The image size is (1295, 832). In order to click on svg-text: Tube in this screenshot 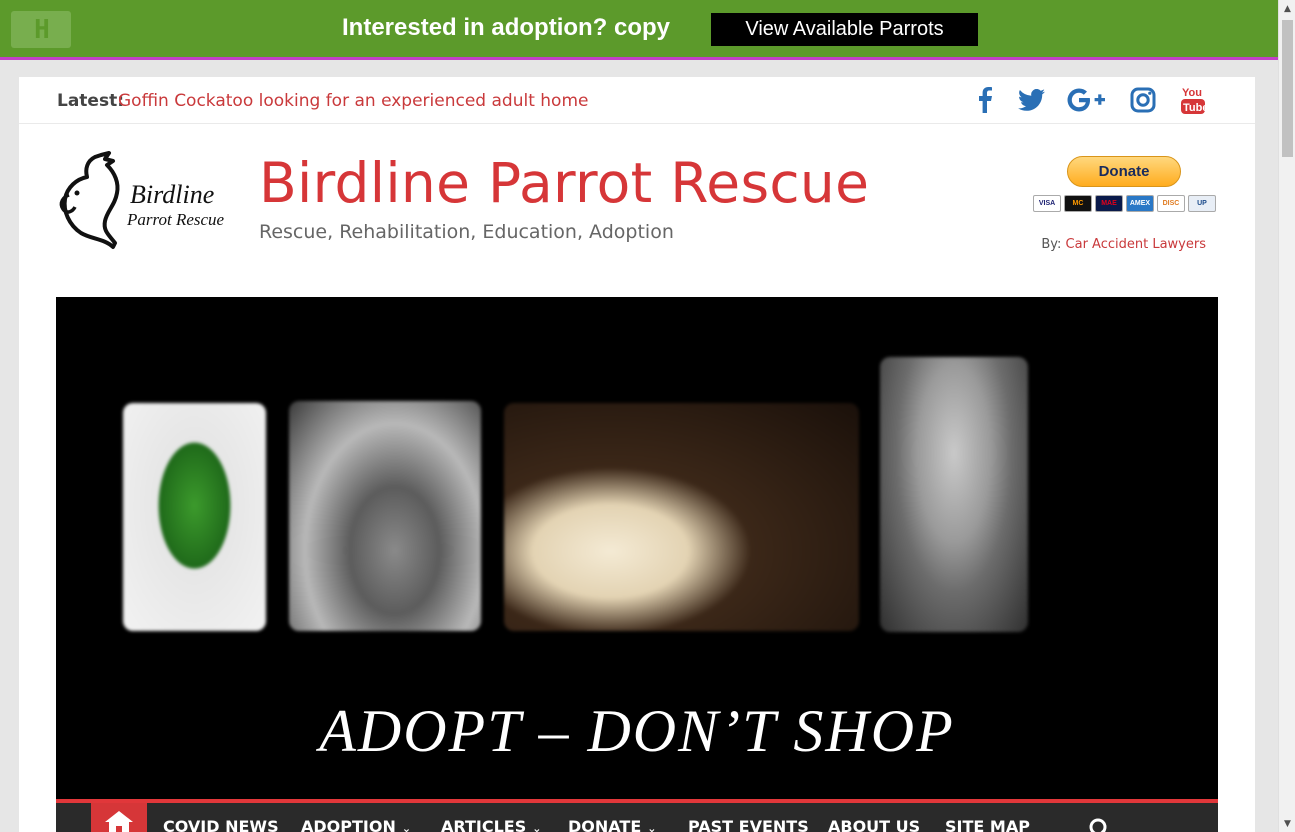, I will do `click(1194, 108)`.